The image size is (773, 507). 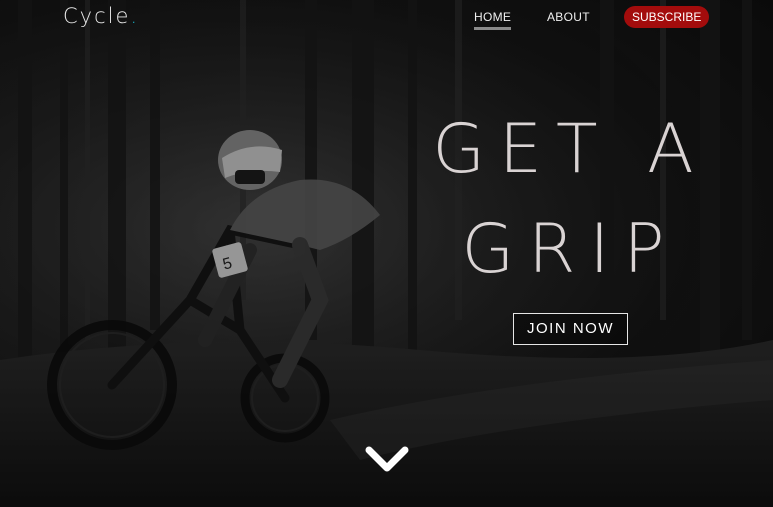 I want to click on headline-line-2: GRIP, so click(x=570, y=249).